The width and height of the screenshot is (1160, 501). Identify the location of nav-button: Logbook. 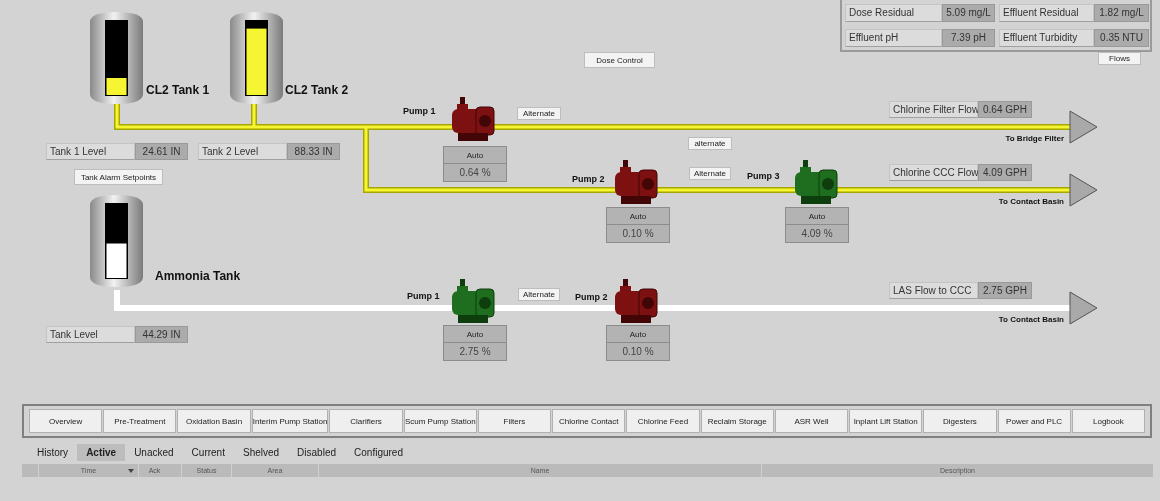
(1108, 421).